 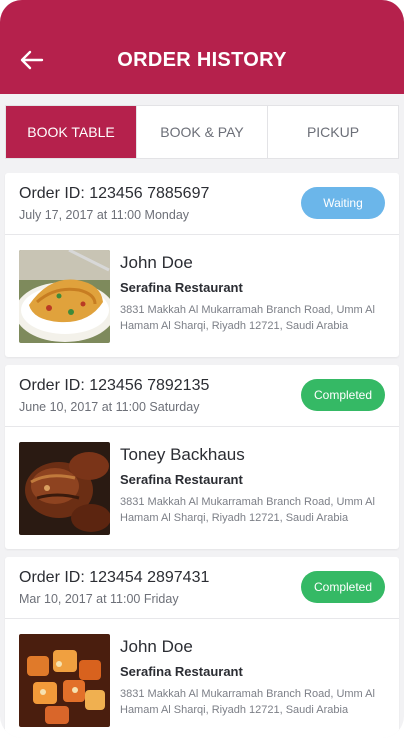 What do you see at coordinates (114, 577) in the screenshot?
I see `order-id: Order ID: 123454 2897431` at bounding box center [114, 577].